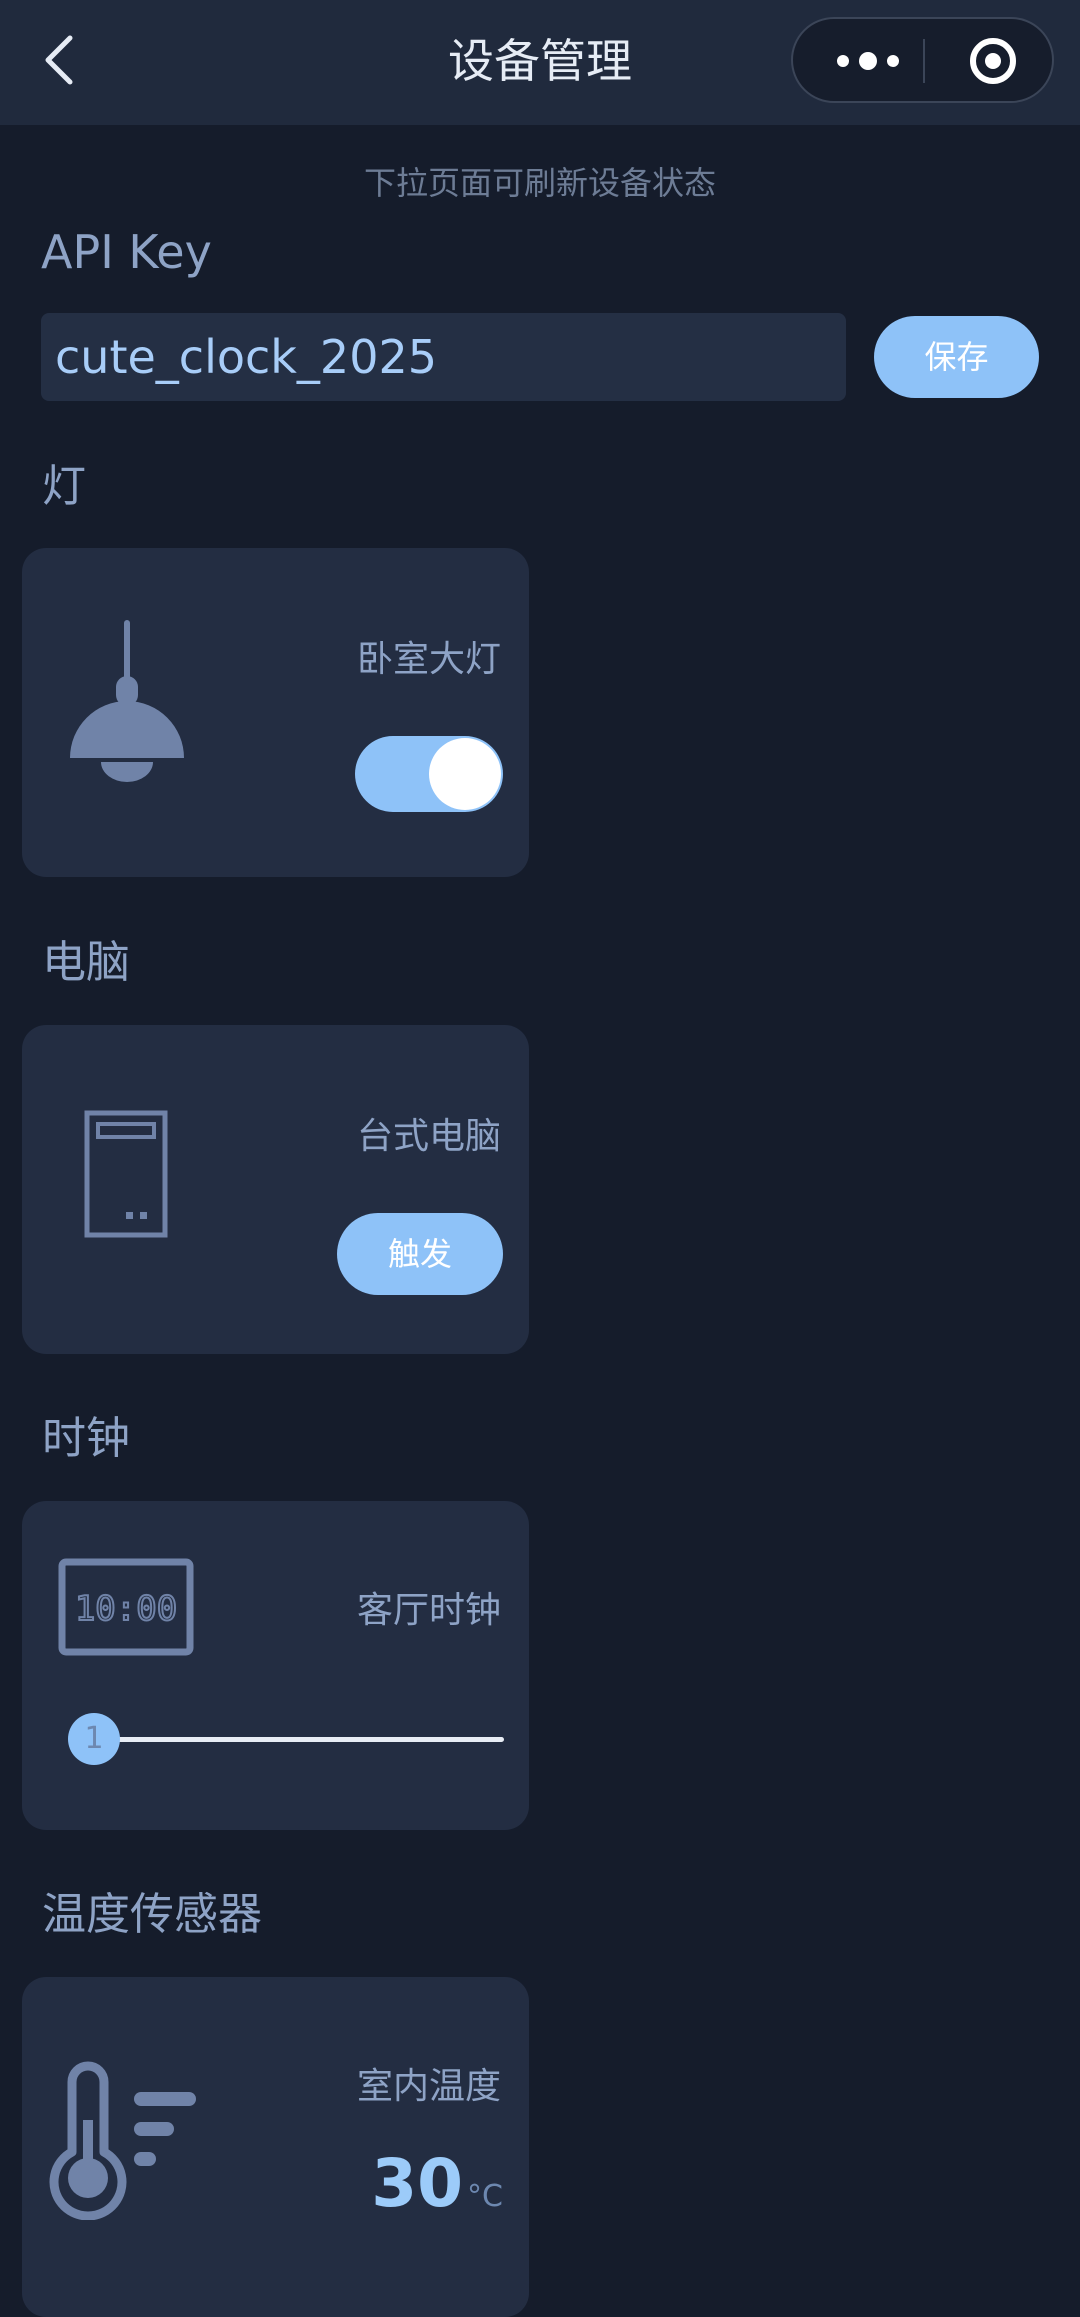  I want to click on clock-slider-track, so click(299, 1739).